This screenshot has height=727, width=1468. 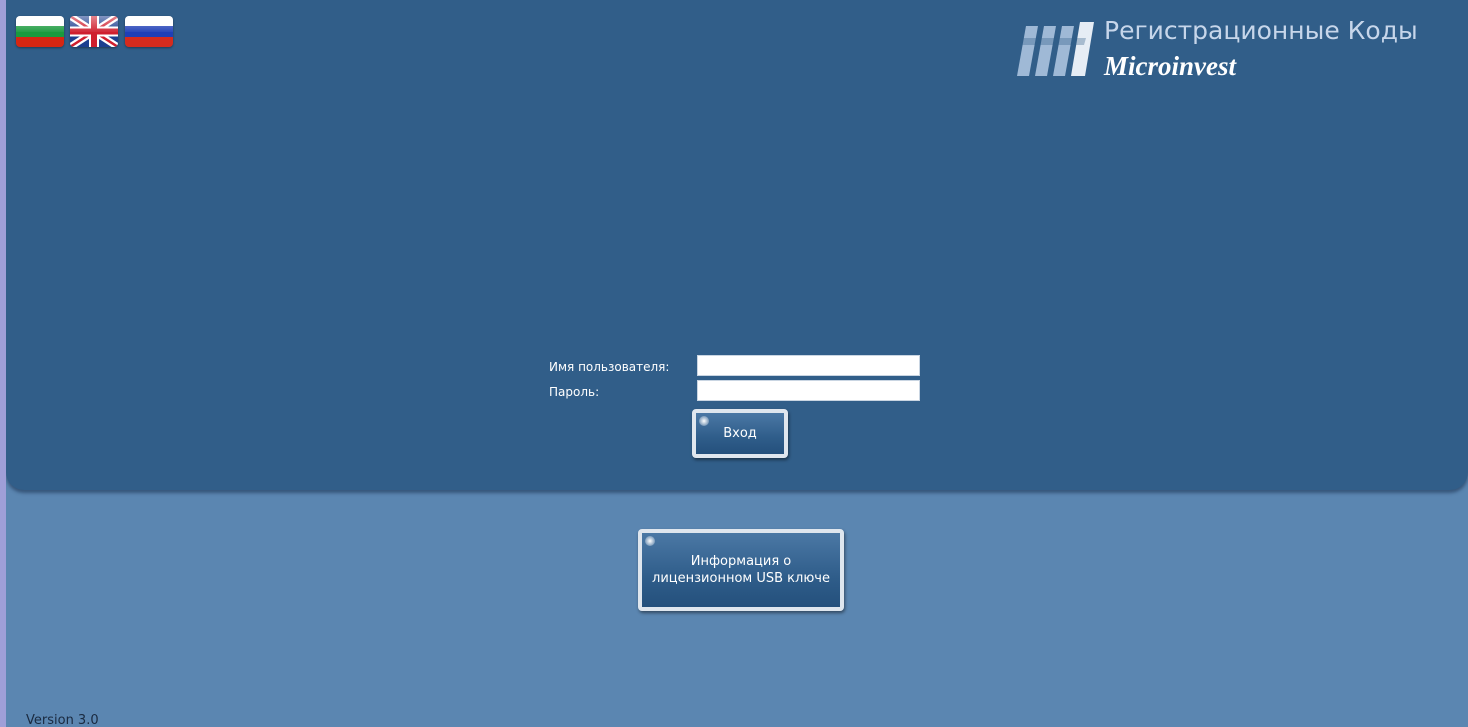 What do you see at coordinates (149, 31) in the screenshot?
I see `russian-flag-icon` at bounding box center [149, 31].